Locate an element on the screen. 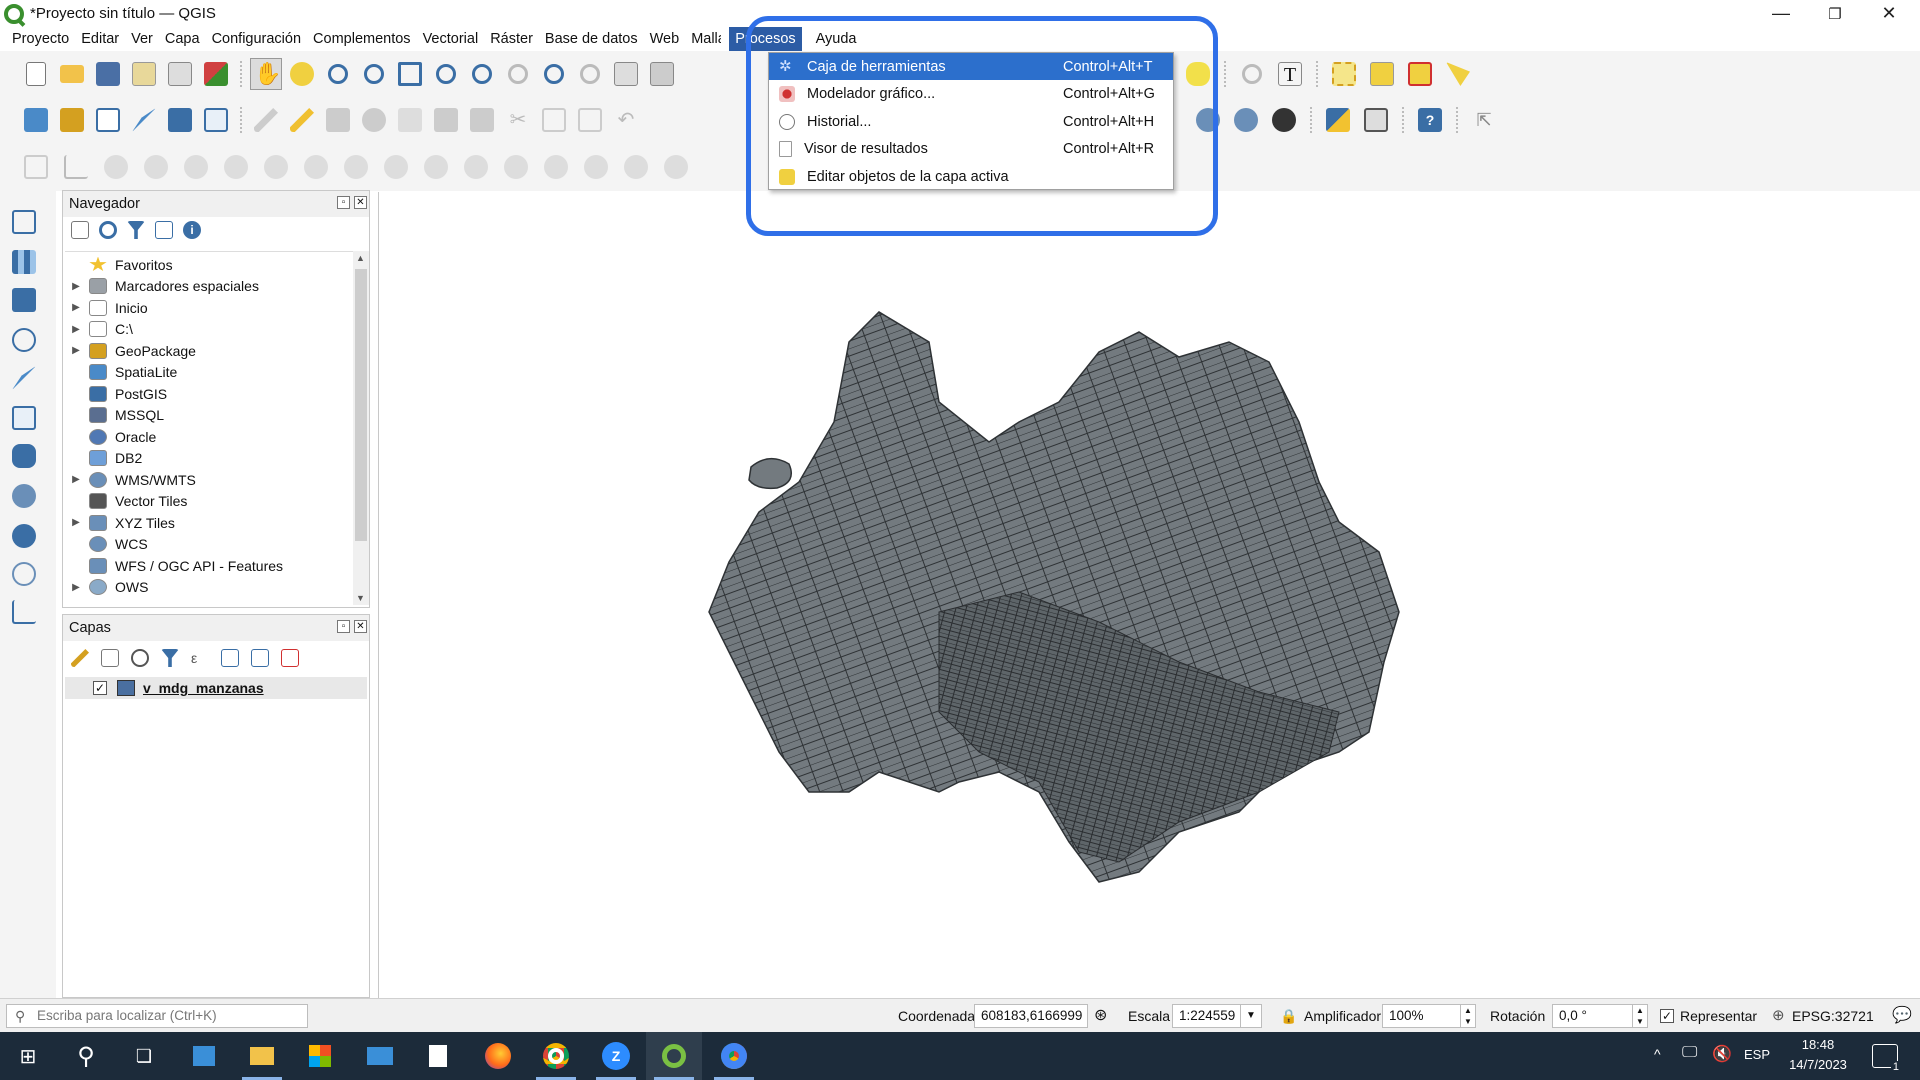 The height and width of the screenshot is (1080, 1920). float-layers-panel-icon: ▫ is located at coordinates (343, 626).